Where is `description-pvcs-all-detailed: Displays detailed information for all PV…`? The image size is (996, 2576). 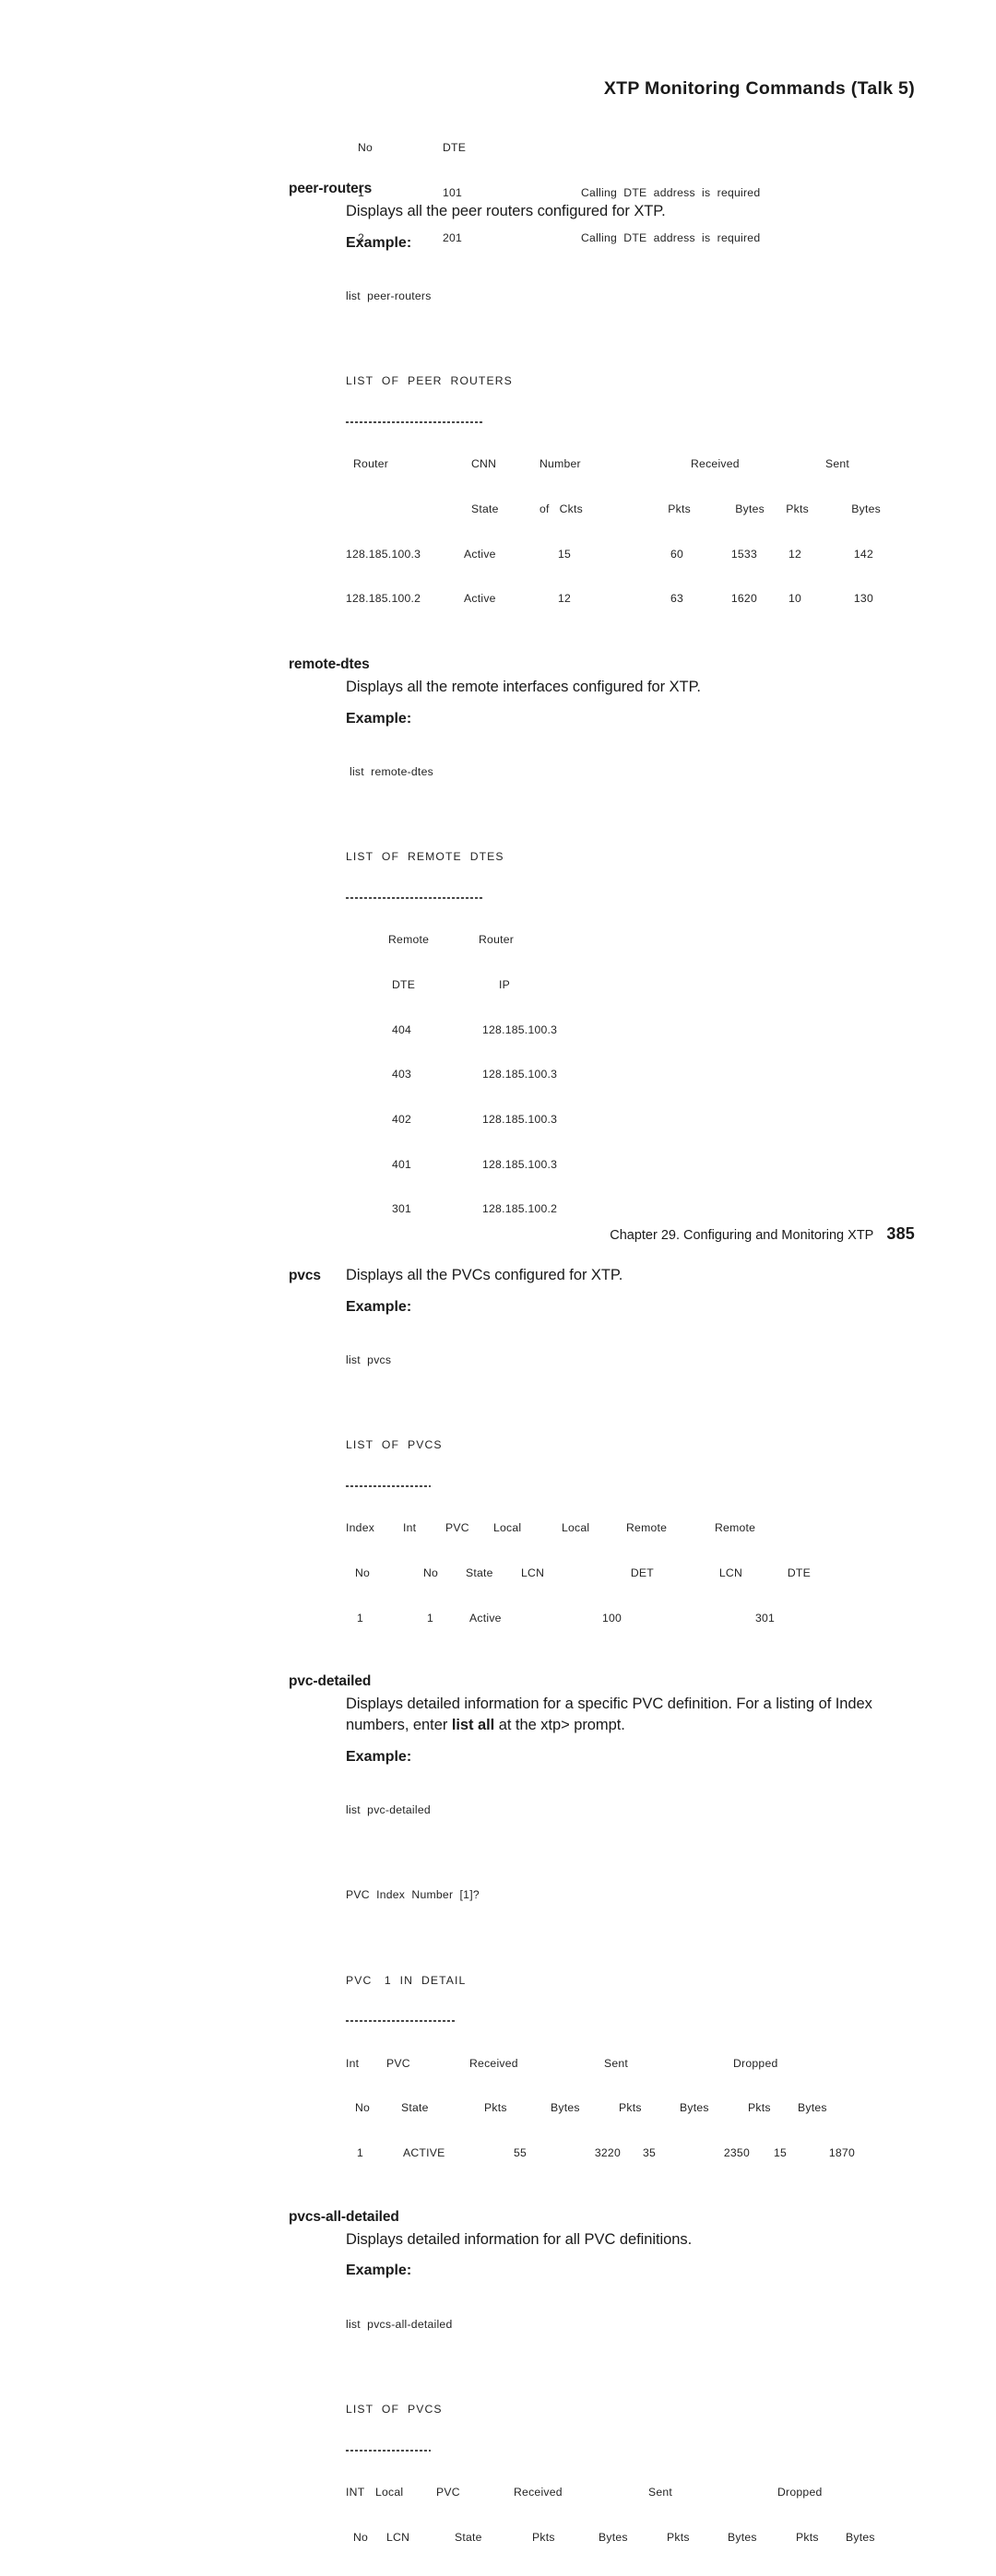
description-pvcs-all-detailed: Displays detailed information for all PV… is located at coordinates (519, 2239).